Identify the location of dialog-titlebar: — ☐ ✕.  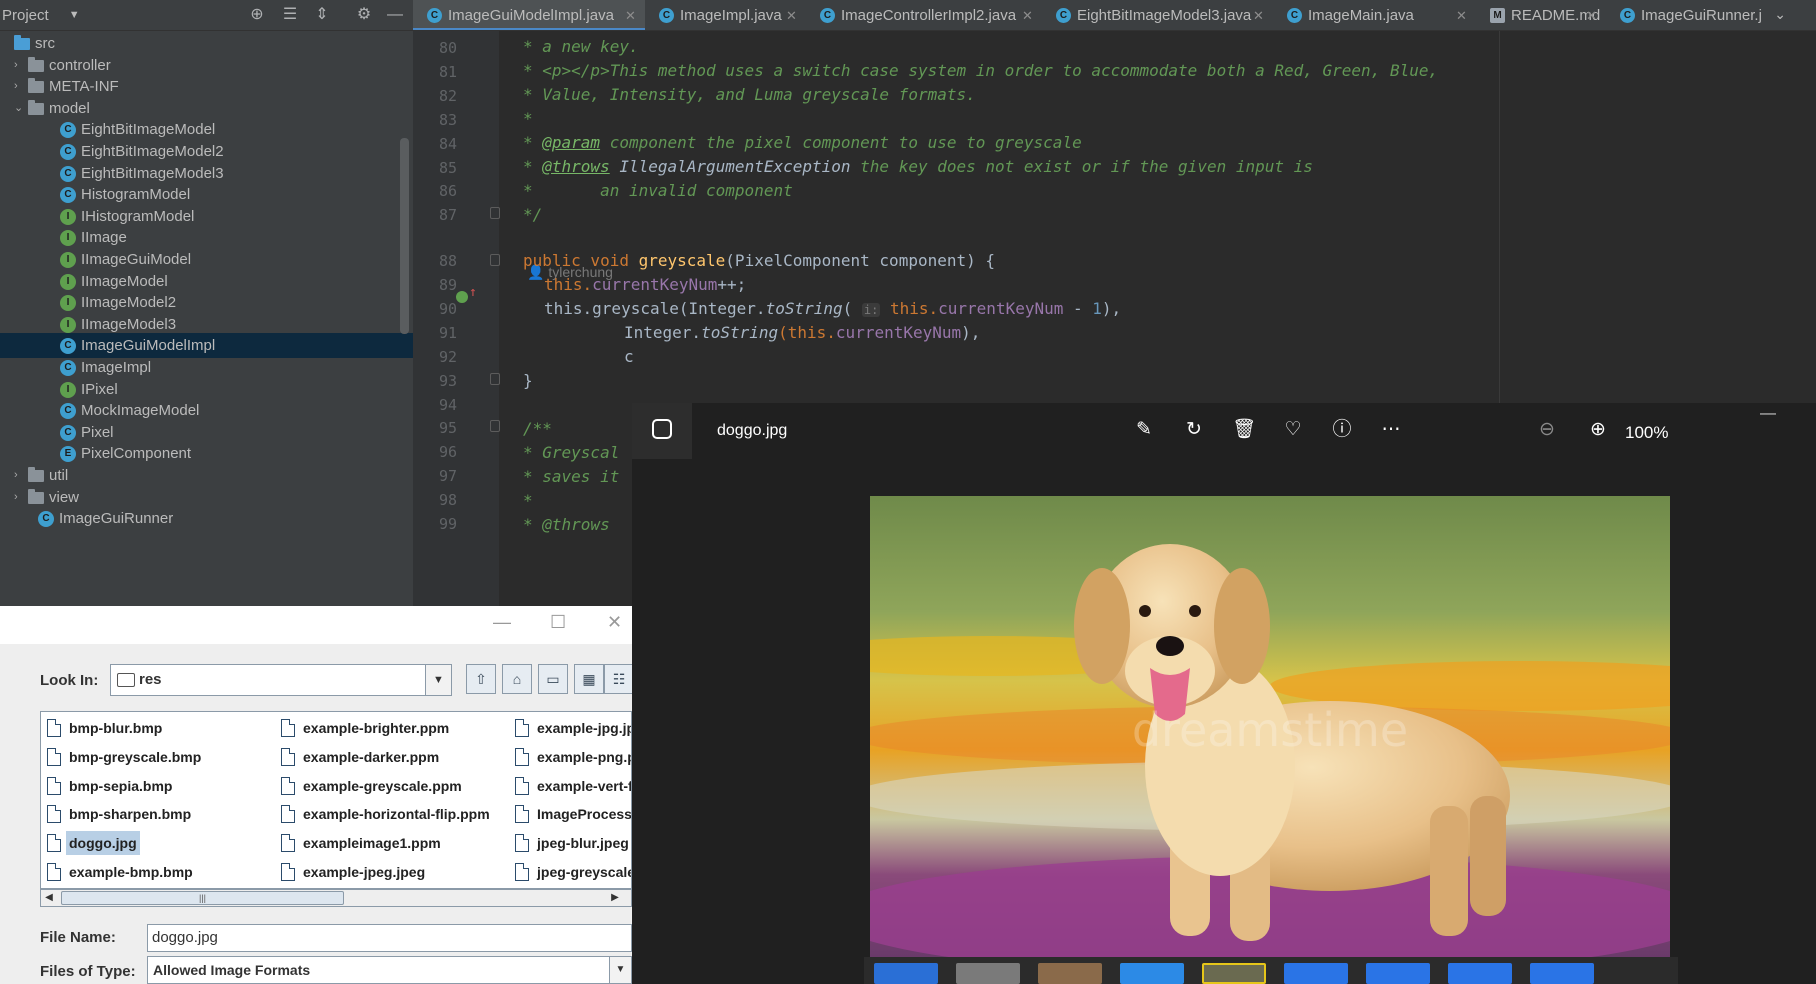
(316, 625).